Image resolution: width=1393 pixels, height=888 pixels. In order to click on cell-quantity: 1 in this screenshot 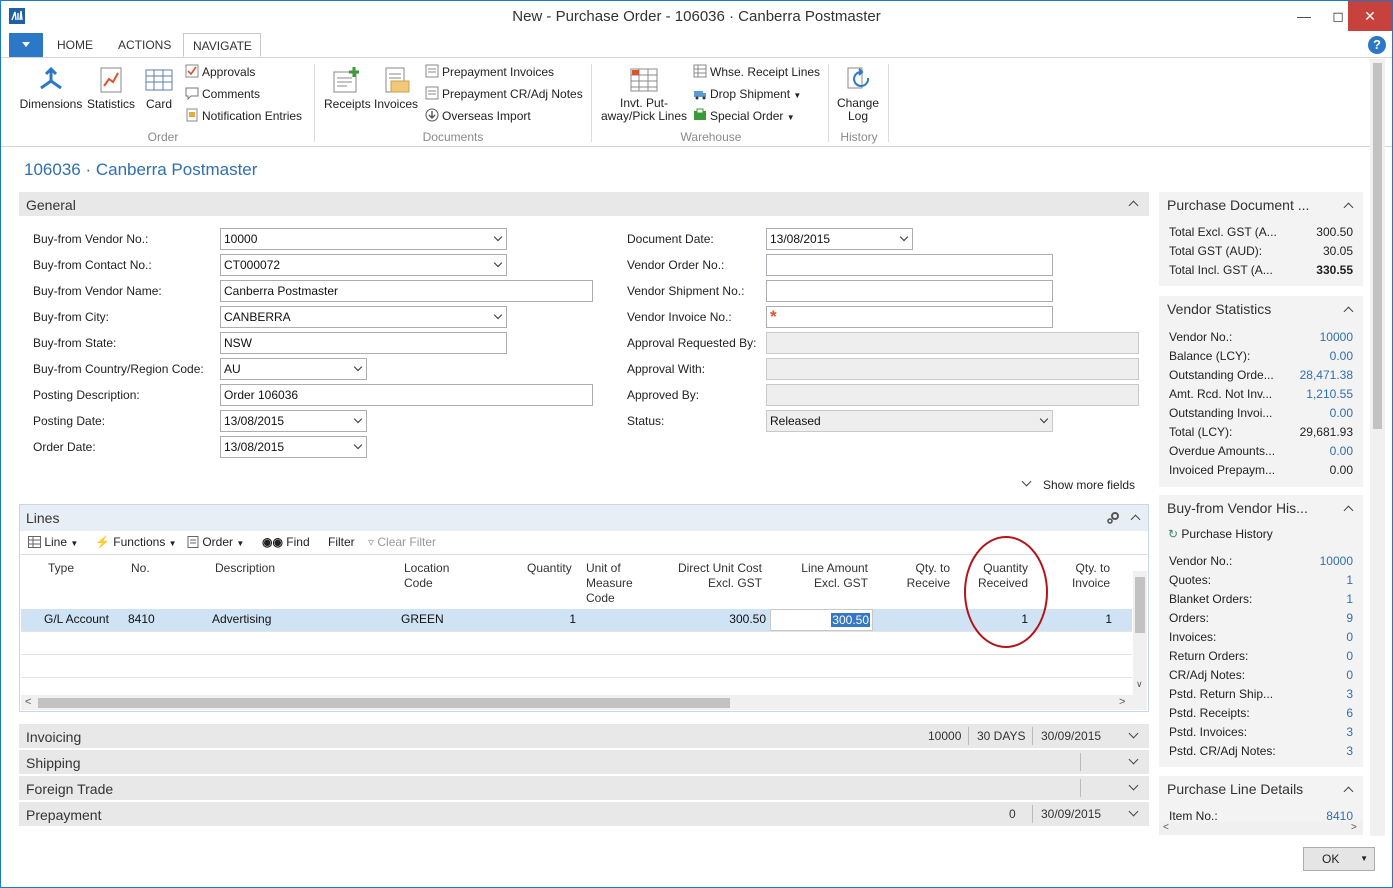, I will do `click(558, 619)`.